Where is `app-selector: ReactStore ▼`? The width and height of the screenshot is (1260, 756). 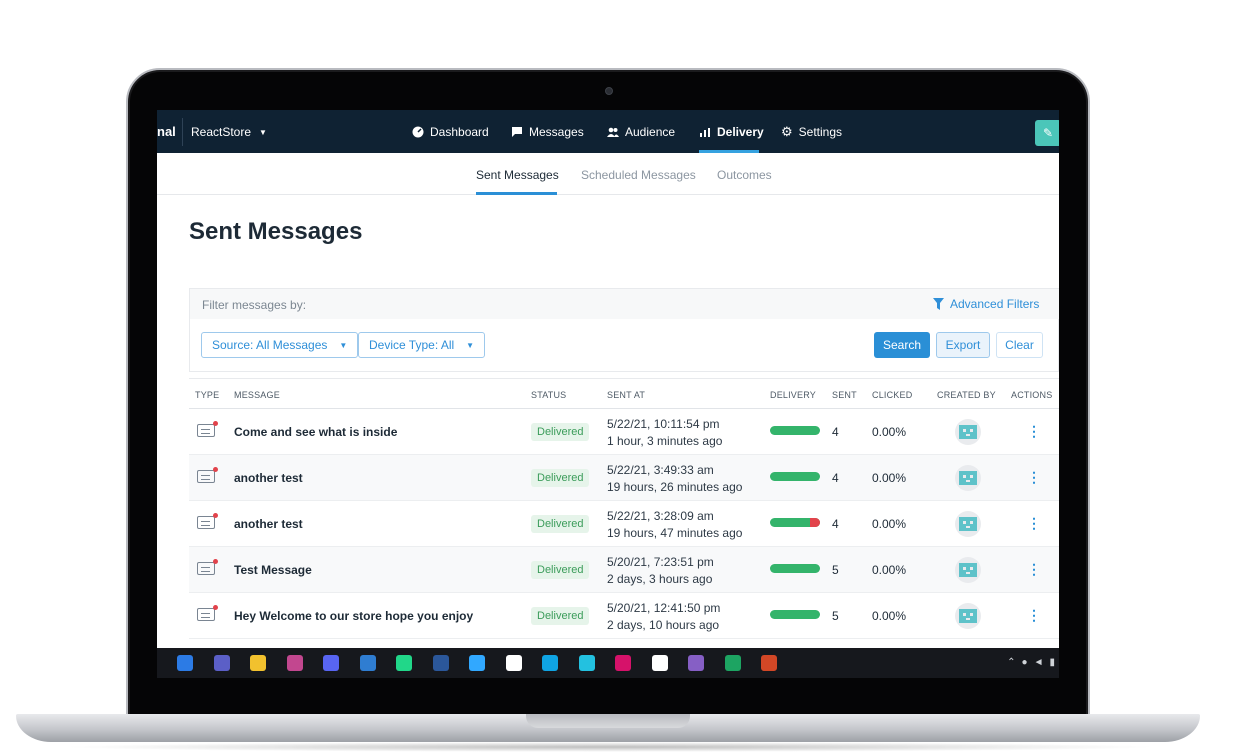
app-selector: ReactStore ▼ is located at coordinates (229, 132).